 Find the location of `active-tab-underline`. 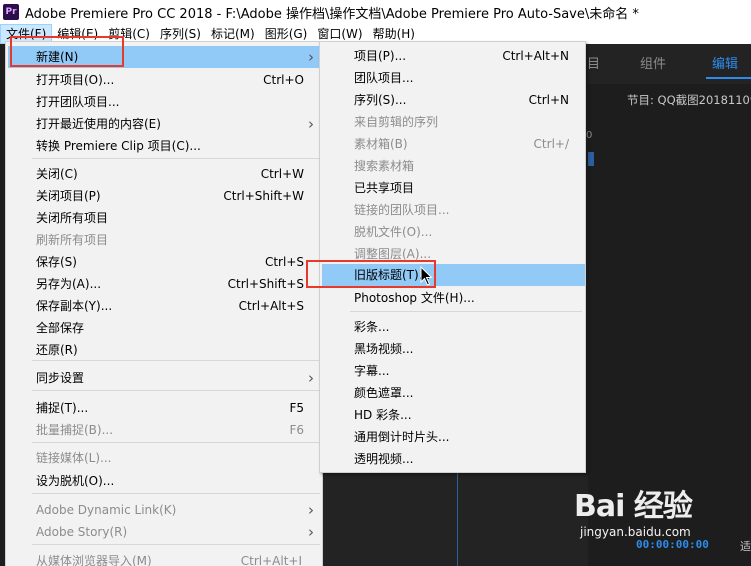

active-tab-underline is located at coordinates (728, 78).